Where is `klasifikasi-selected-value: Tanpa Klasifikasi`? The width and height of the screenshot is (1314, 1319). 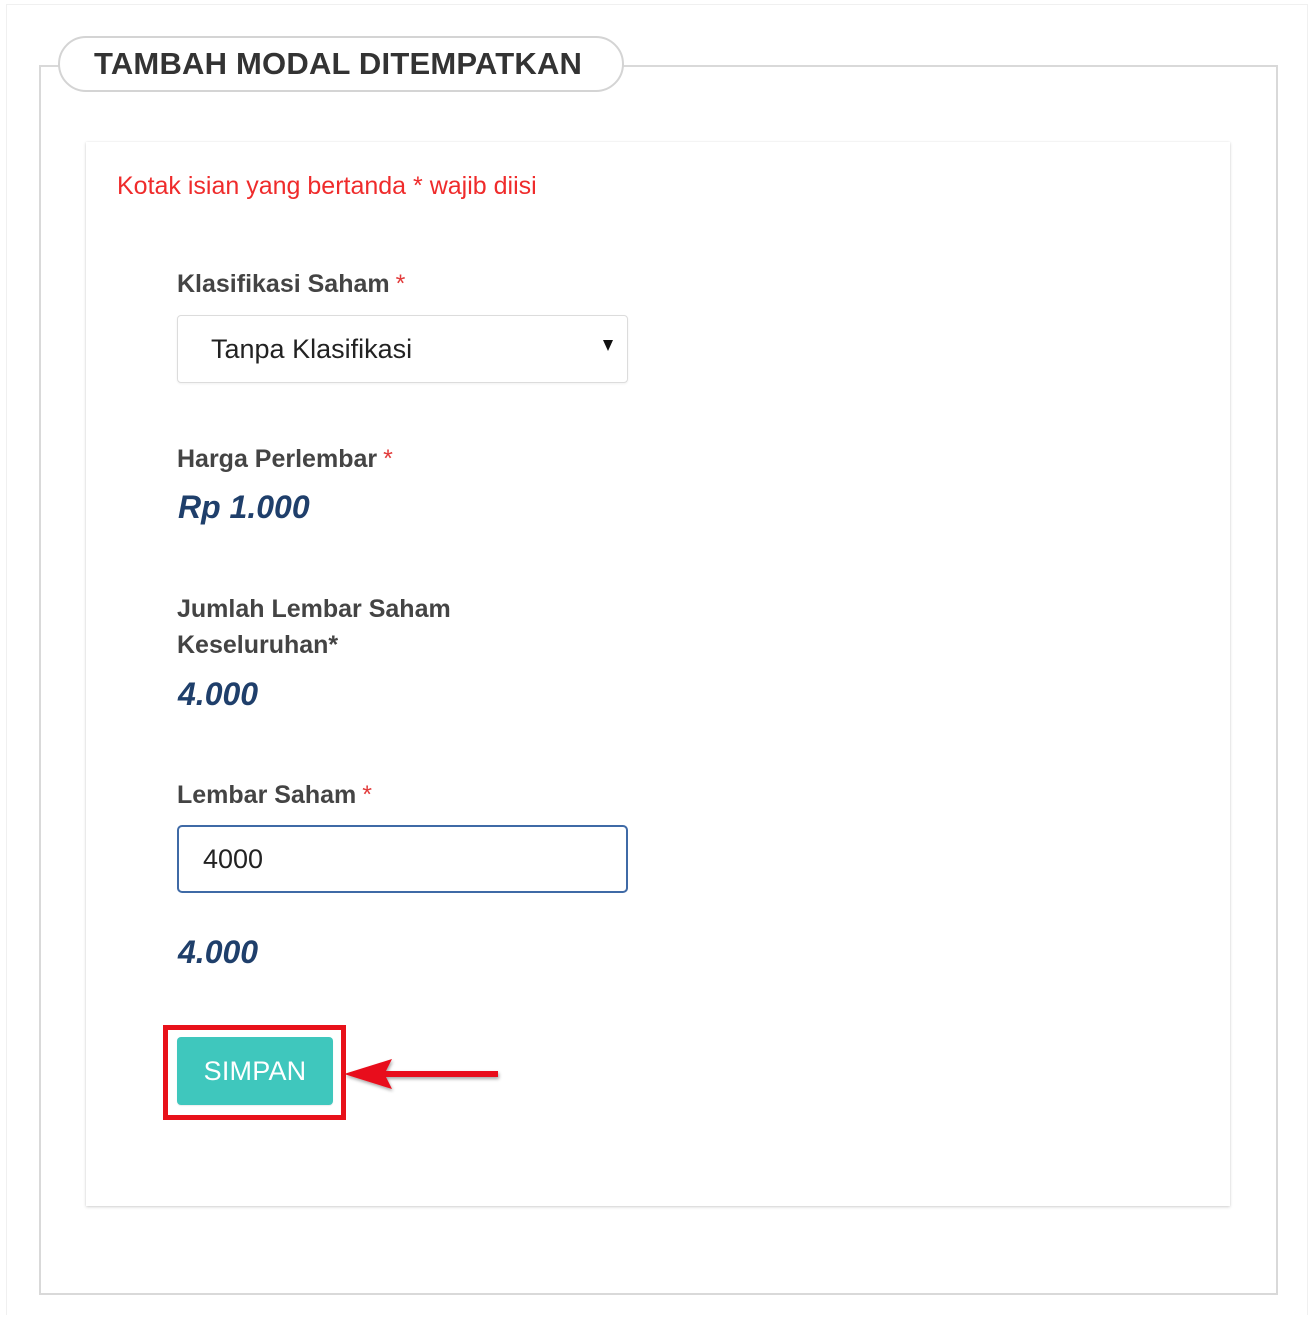
klasifikasi-selected-value: Tanpa Klasifikasi is located at coordinates (312, 348).